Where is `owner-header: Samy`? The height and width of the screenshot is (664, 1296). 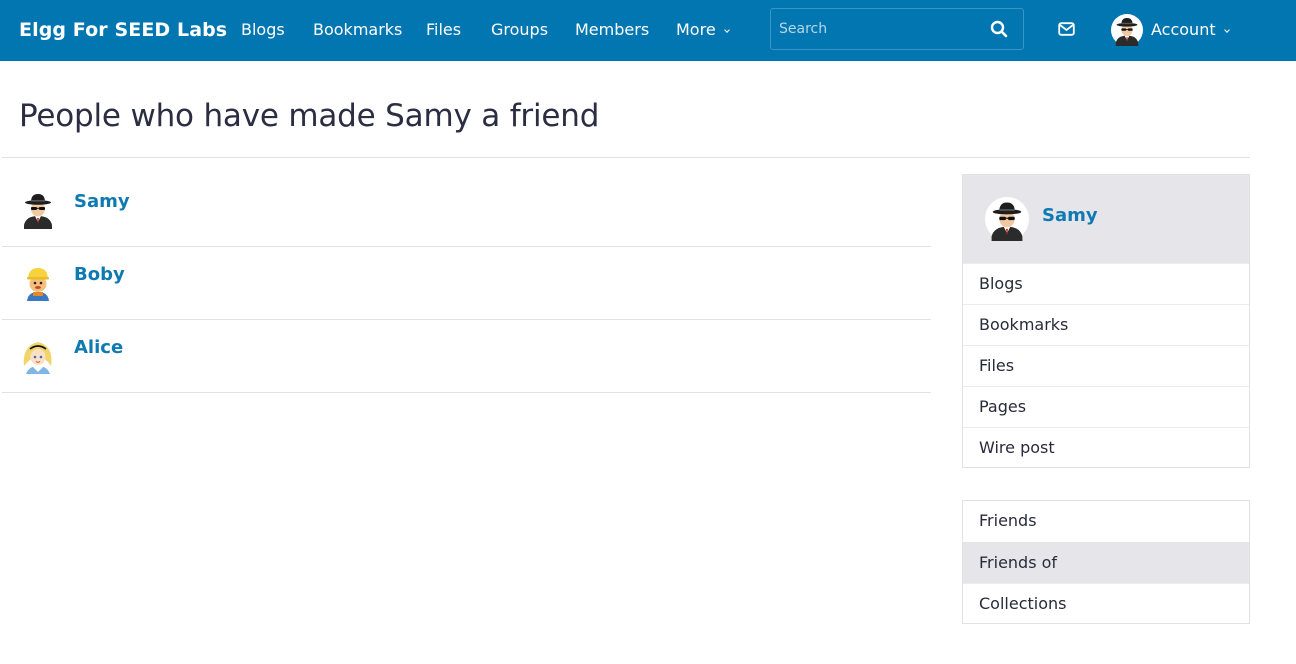
owner-header: Samy is located at coordinates (1106, 219).